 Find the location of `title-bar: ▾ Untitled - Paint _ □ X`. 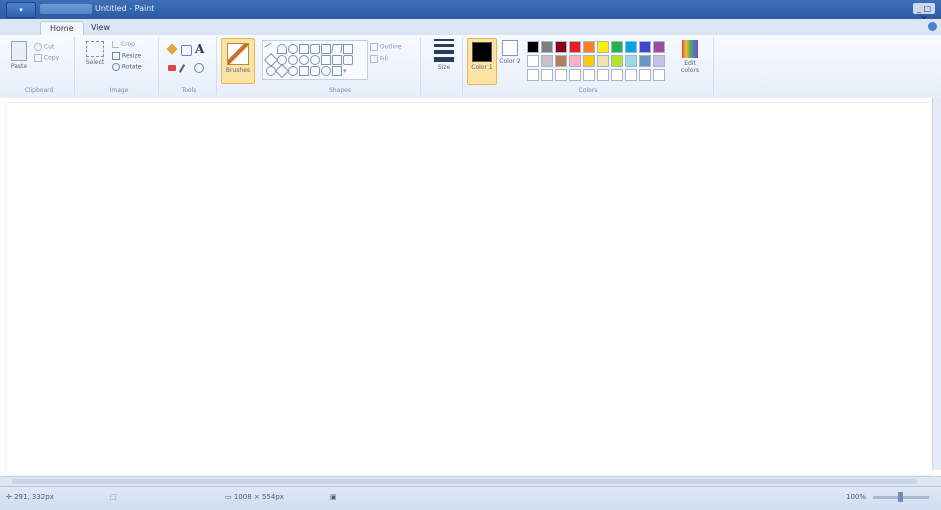

title-bar: ▾ Untitled - Paint _ □ X is located at coordinates (470, 12).